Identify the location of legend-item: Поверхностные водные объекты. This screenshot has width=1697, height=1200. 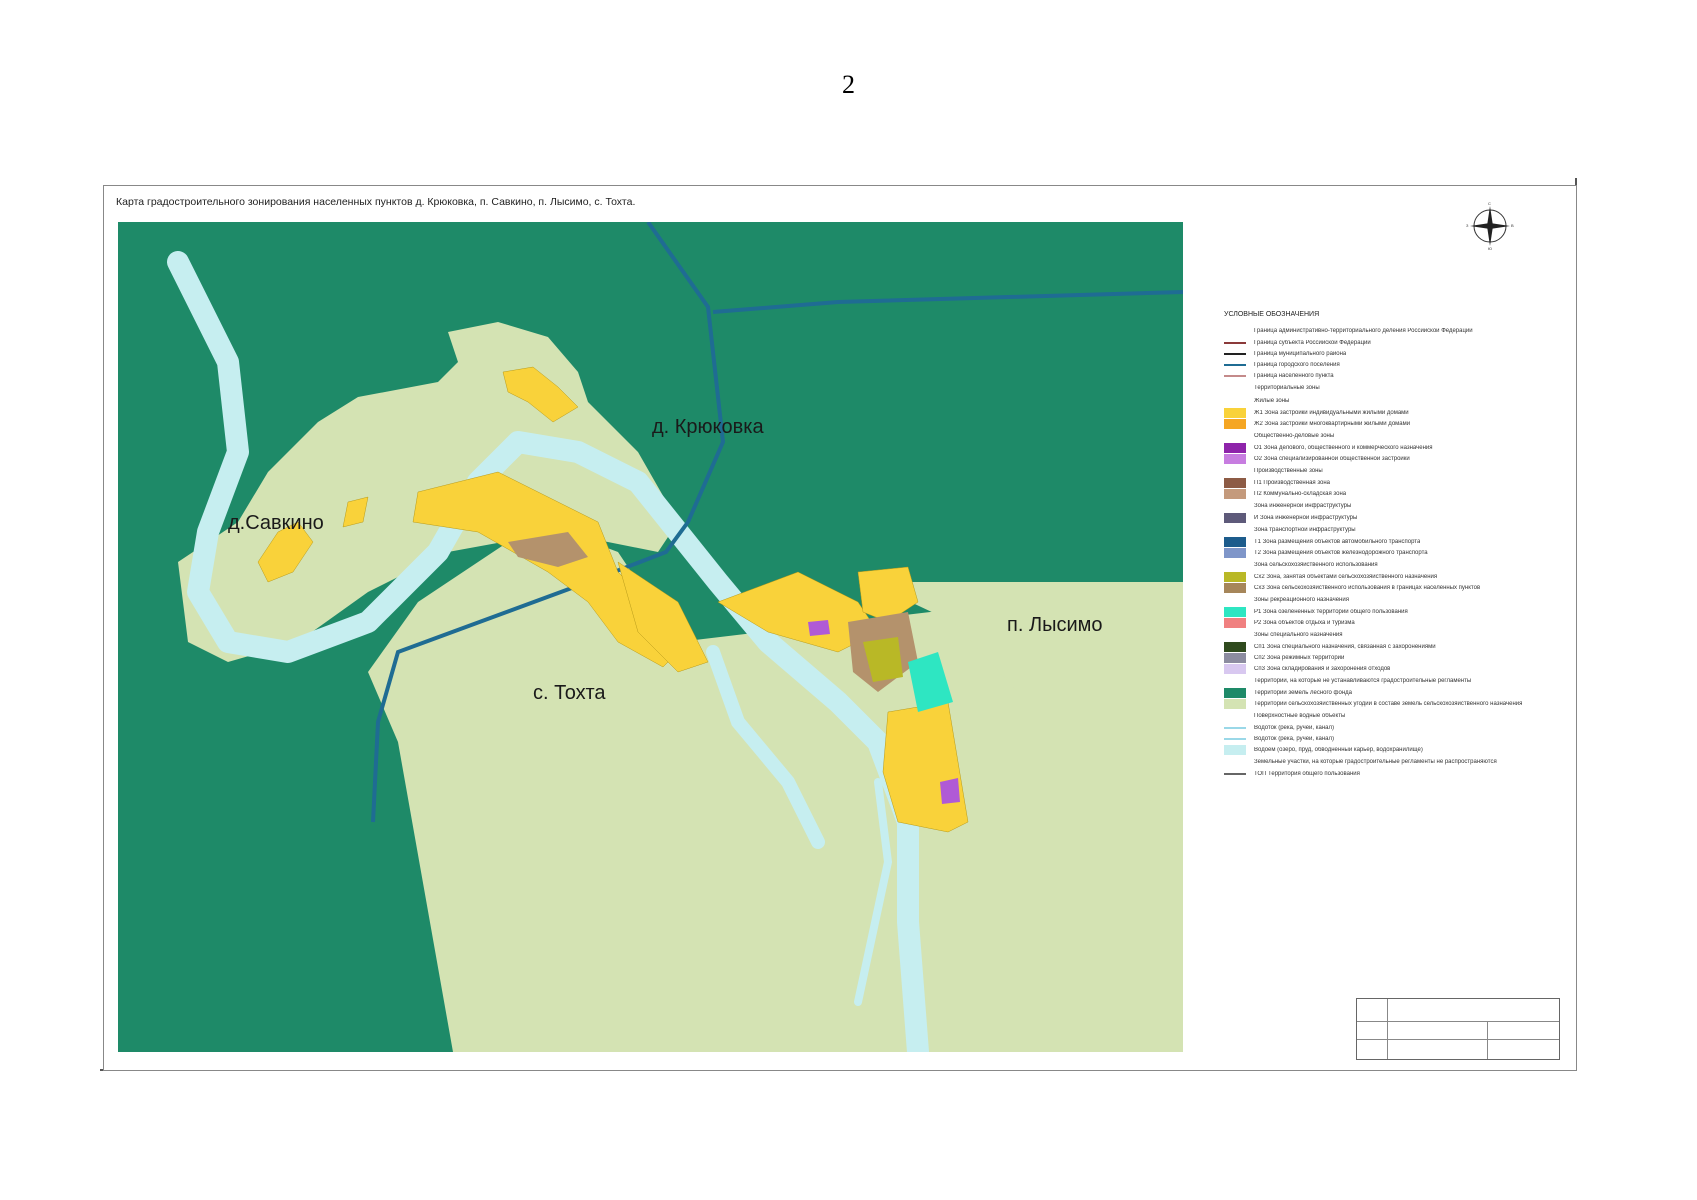
(1394, 715).